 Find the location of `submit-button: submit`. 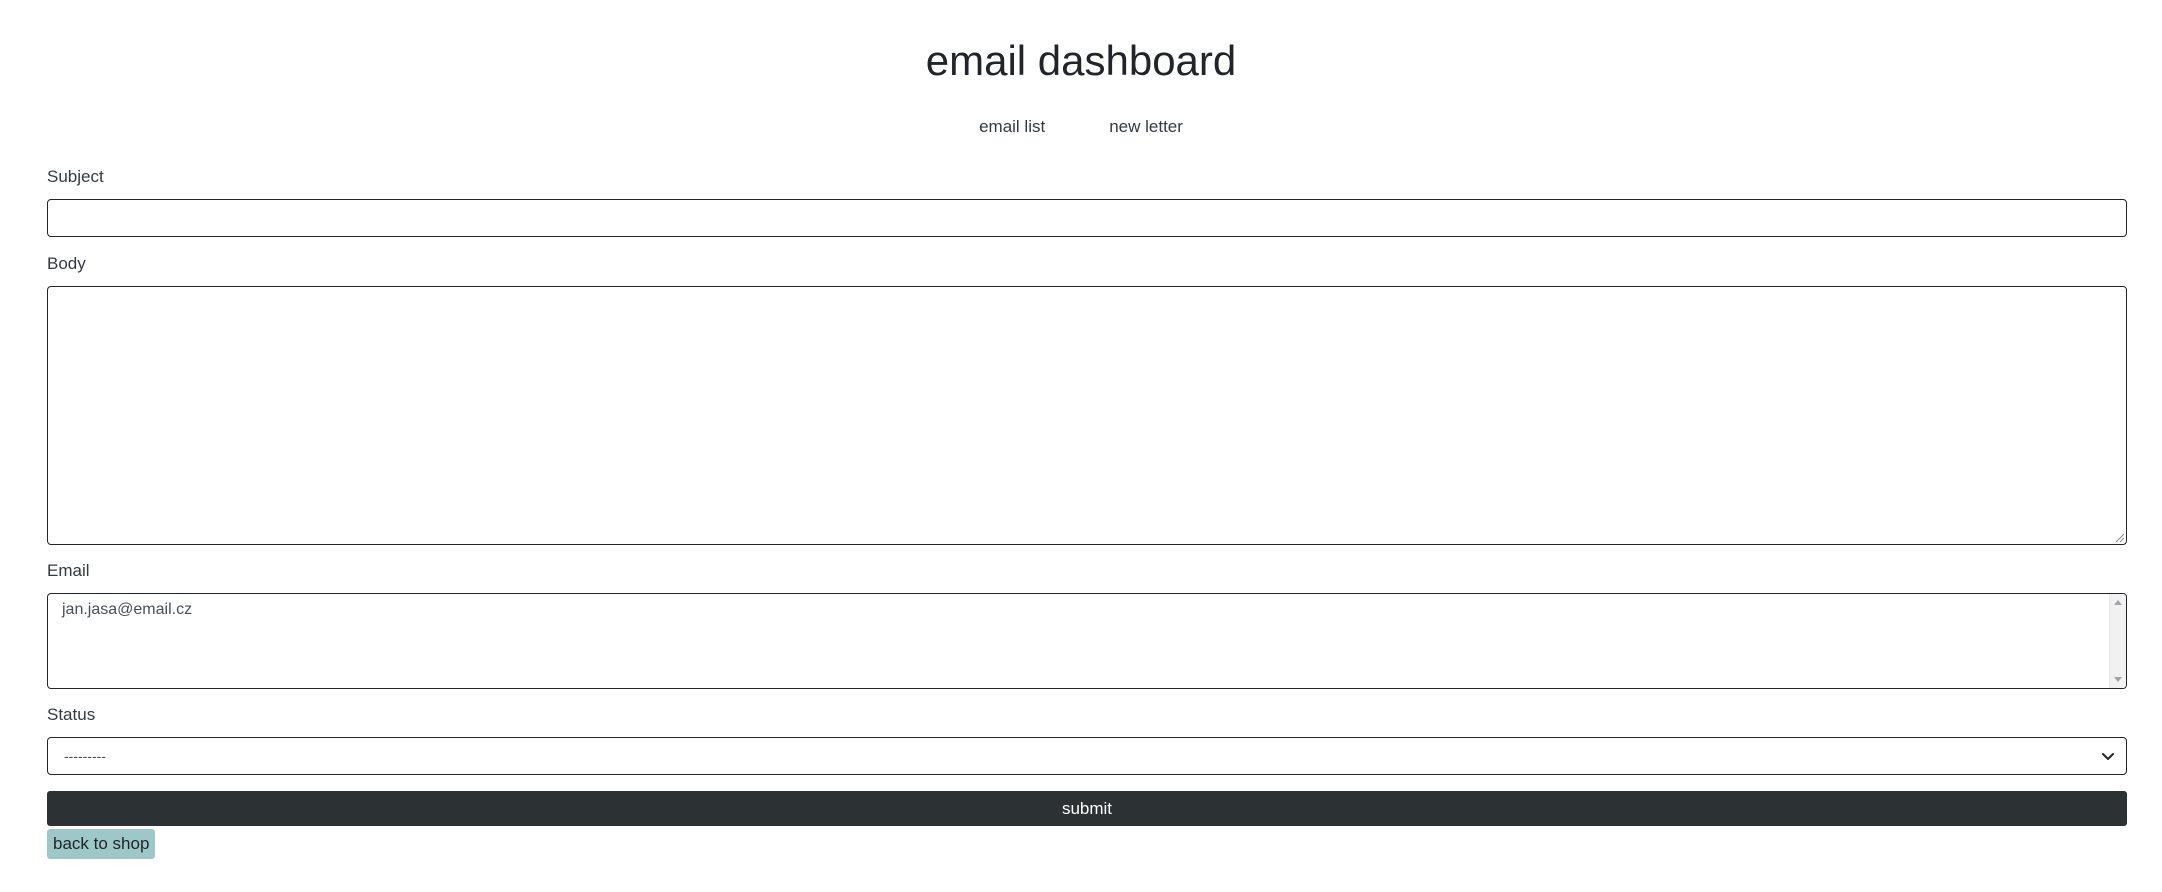

submit-button: submit is located at coordinates (1087, 808).